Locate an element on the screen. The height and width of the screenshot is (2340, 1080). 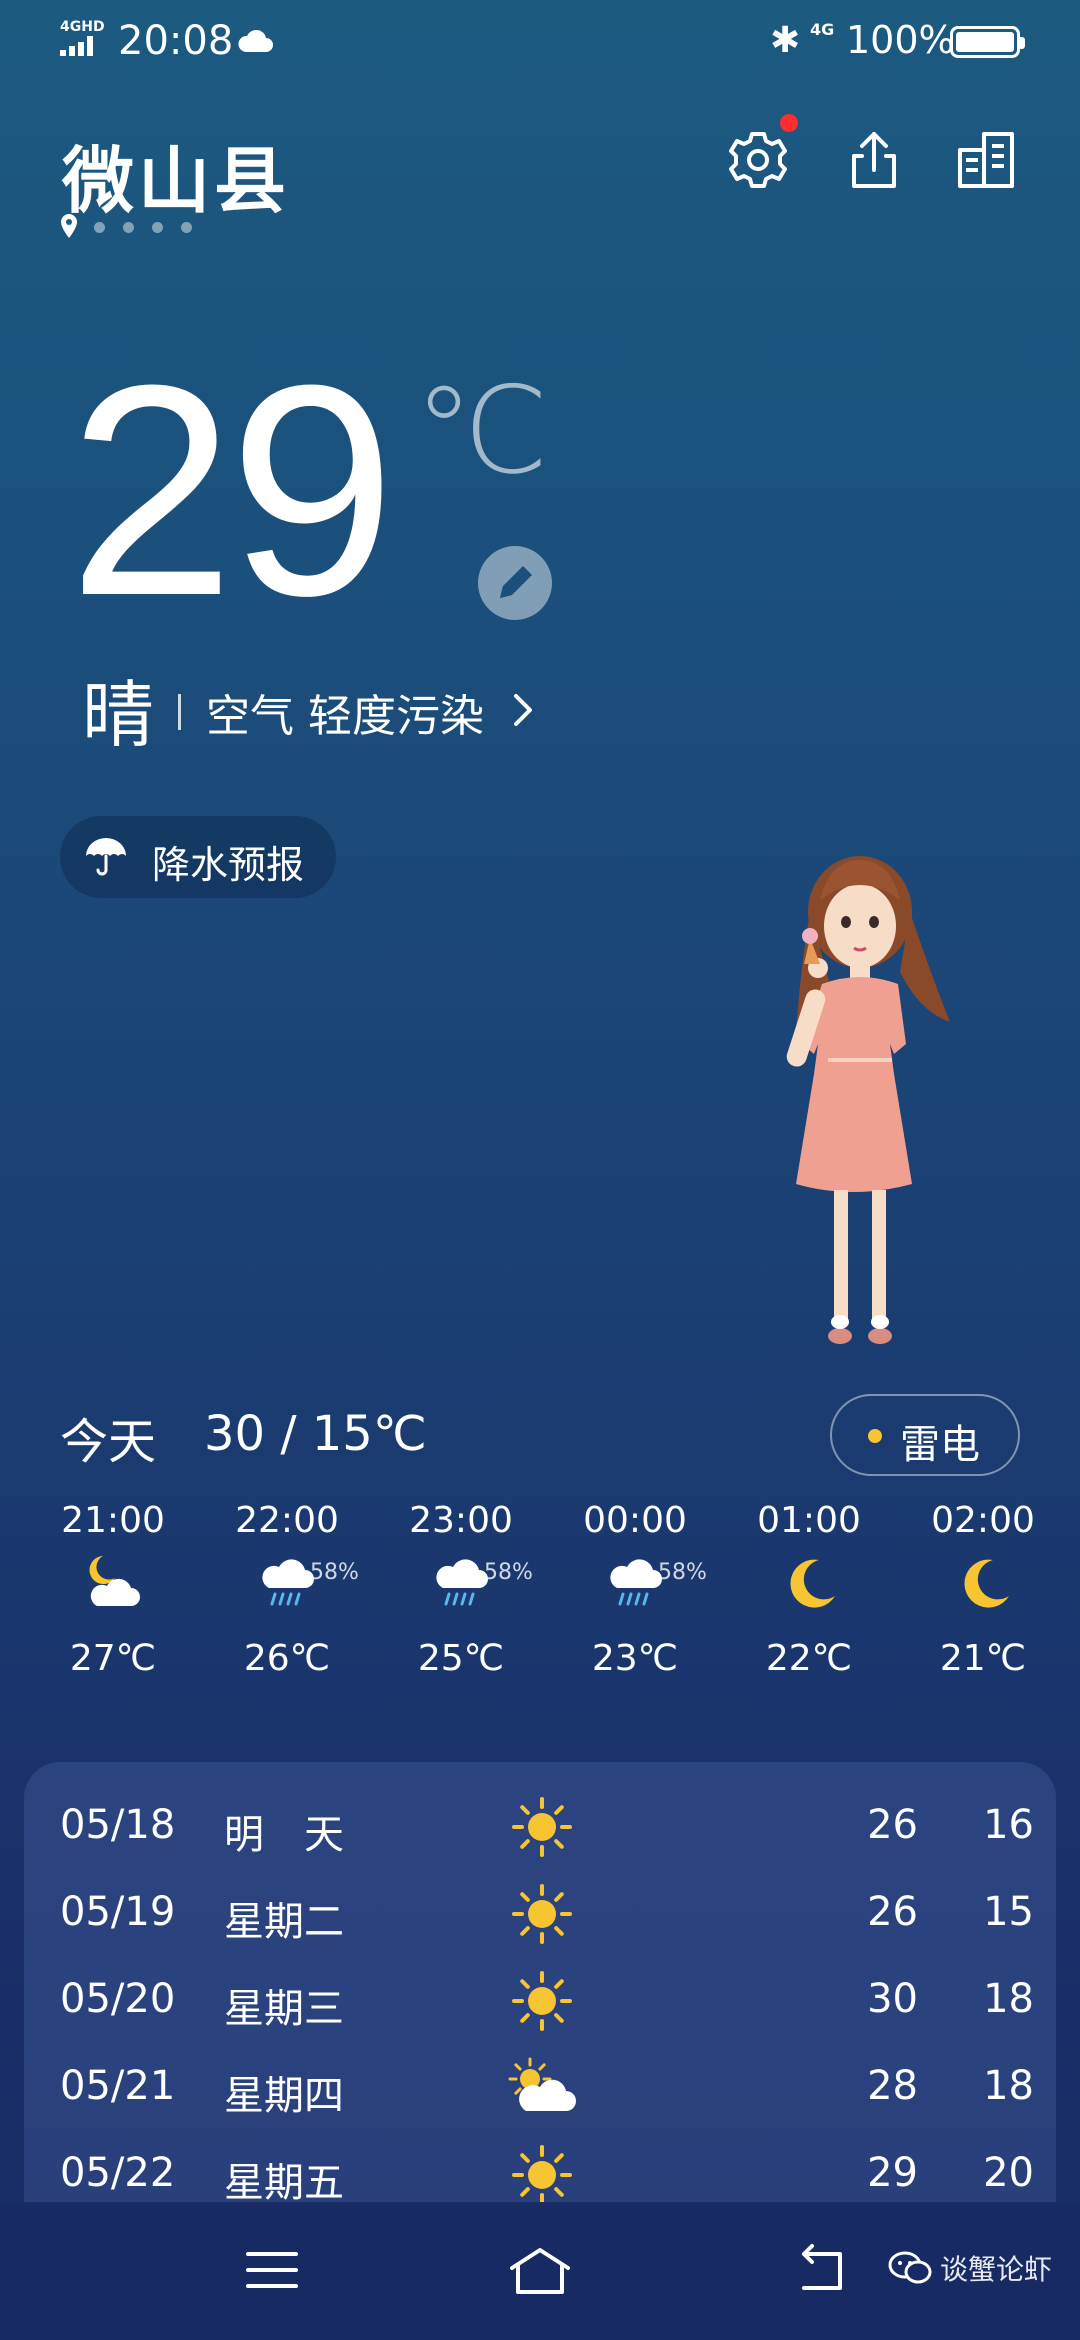
hourly-item: 00:00 58% 23℃ is located at coordinates (635, 1594).